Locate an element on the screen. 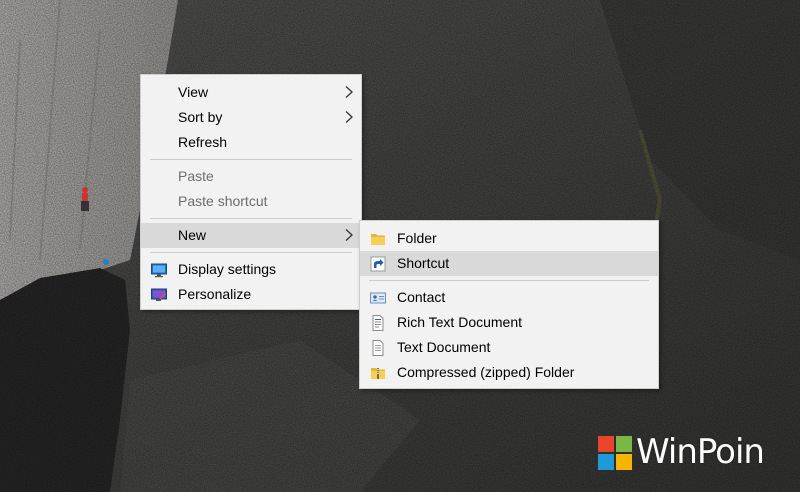  contact-icon is located at coordinates (378, 298).